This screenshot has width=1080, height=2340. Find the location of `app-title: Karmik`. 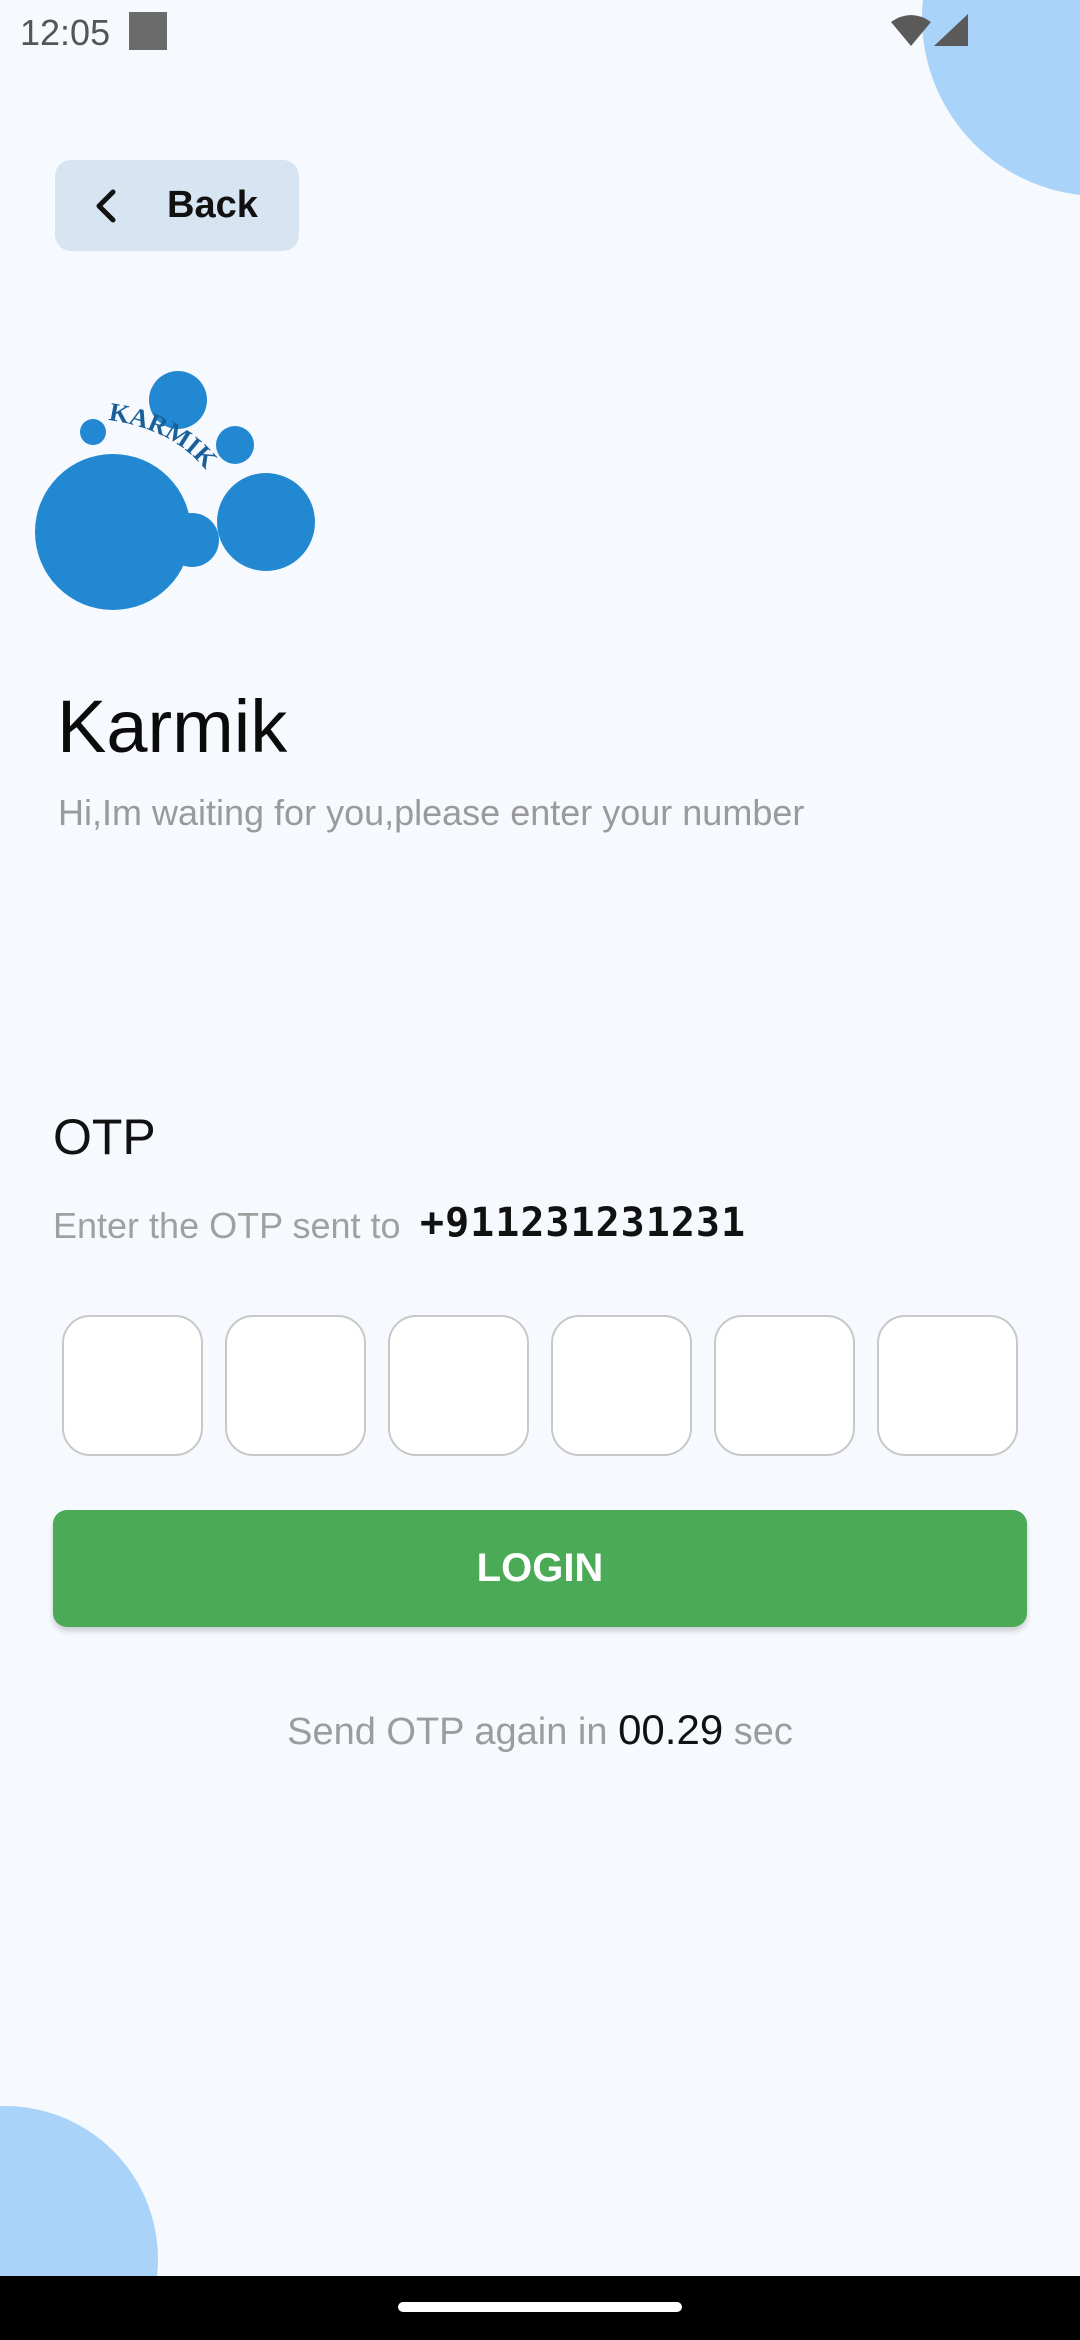

app-title: Karmik is located at coordinates (172, 726).